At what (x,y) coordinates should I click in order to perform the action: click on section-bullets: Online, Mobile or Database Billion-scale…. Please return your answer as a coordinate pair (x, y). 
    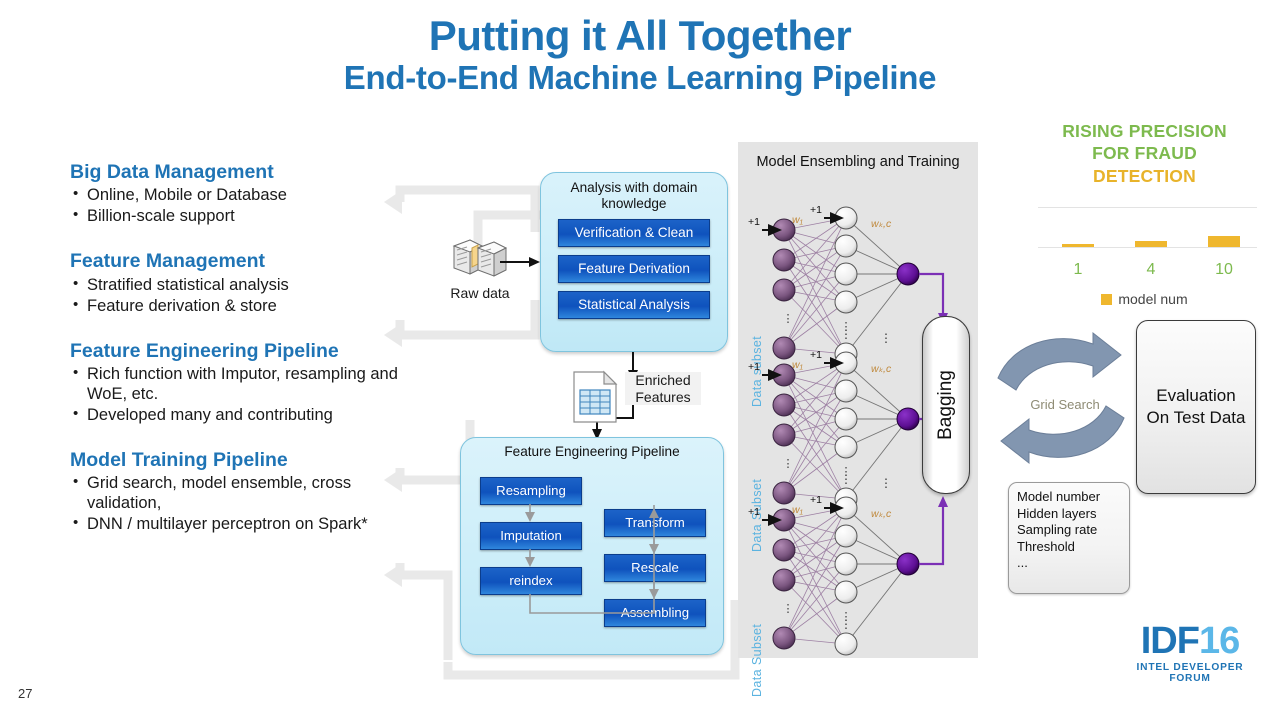
    Looking at the image, I should click on (235, 206).